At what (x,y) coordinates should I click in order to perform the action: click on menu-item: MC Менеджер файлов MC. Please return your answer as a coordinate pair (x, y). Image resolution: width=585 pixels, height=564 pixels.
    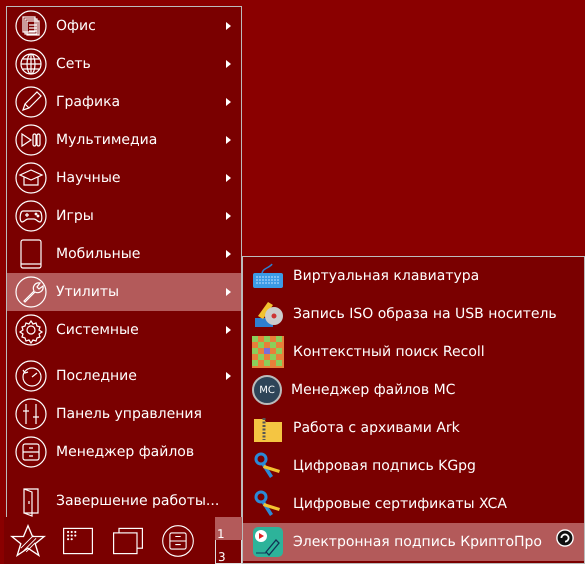
    Looking at the image, I should click on (413, 390).